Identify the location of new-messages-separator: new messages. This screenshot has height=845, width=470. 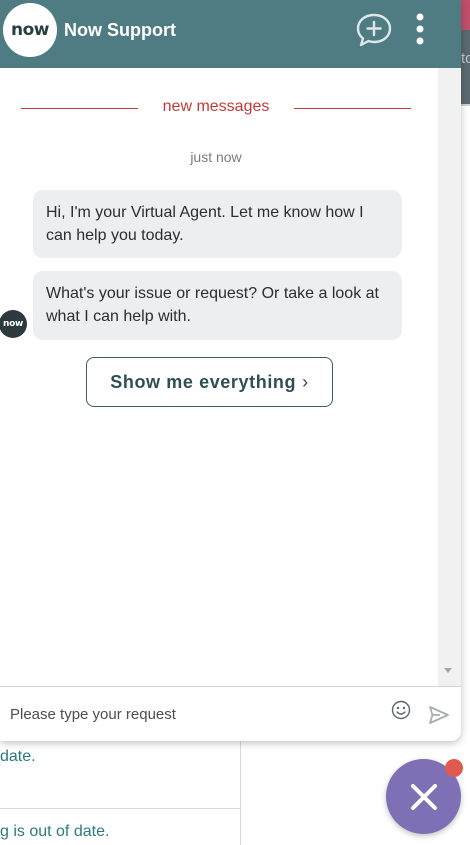
(216, 106).